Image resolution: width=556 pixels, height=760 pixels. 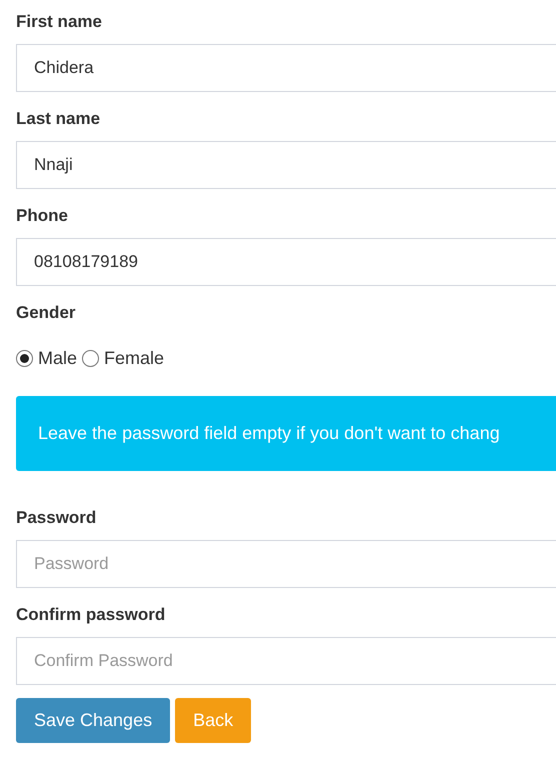 I want to click on field-label: Confirm password, so click(x=91, y=615).